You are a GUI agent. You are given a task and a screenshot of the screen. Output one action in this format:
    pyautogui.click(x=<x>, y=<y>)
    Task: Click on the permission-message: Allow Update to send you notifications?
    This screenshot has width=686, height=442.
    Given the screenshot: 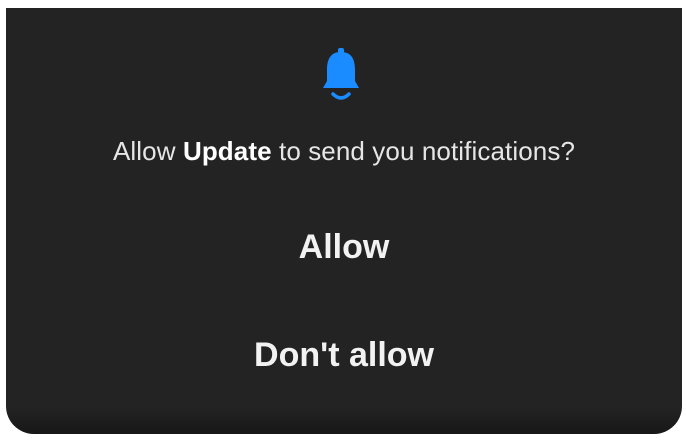 What is the action you would take?
    pyautogui.click(x=344, y=151)
    